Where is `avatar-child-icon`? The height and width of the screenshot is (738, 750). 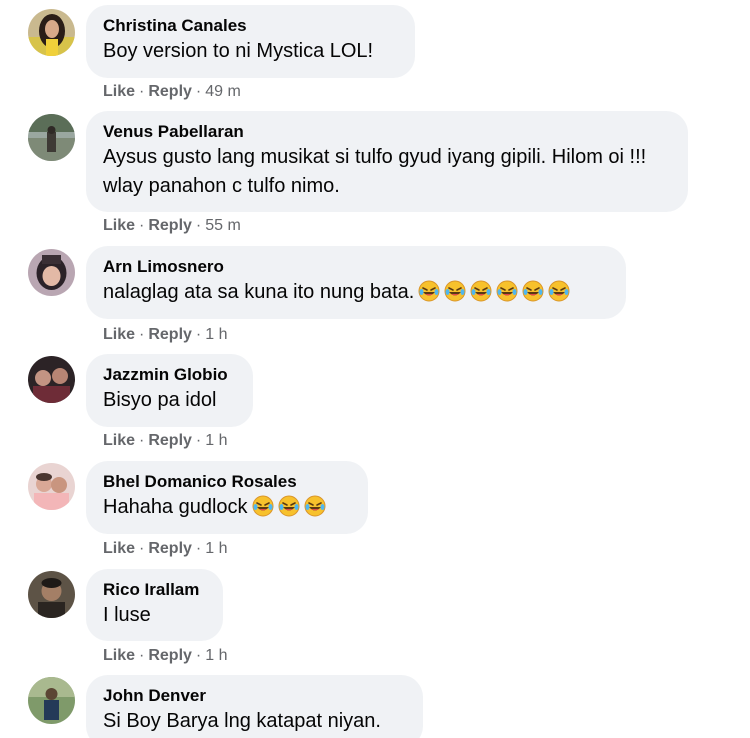
avatar-child-icon is located at coordinates (51, 272).